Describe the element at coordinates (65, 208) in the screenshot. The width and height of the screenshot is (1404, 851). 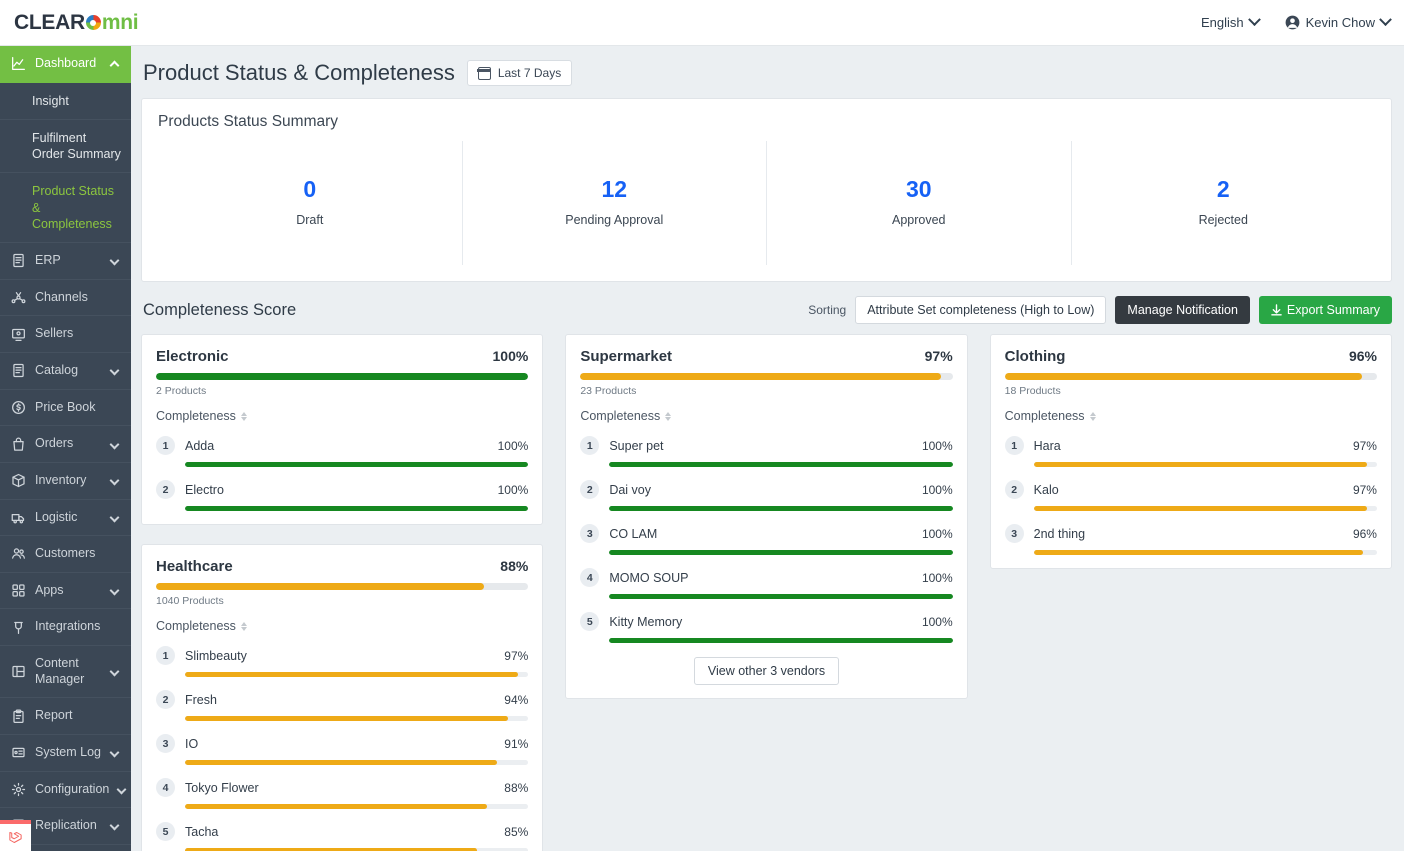
I see `sidebar-subitem-product-status-completeness: Product Status & Completeness` at that location.